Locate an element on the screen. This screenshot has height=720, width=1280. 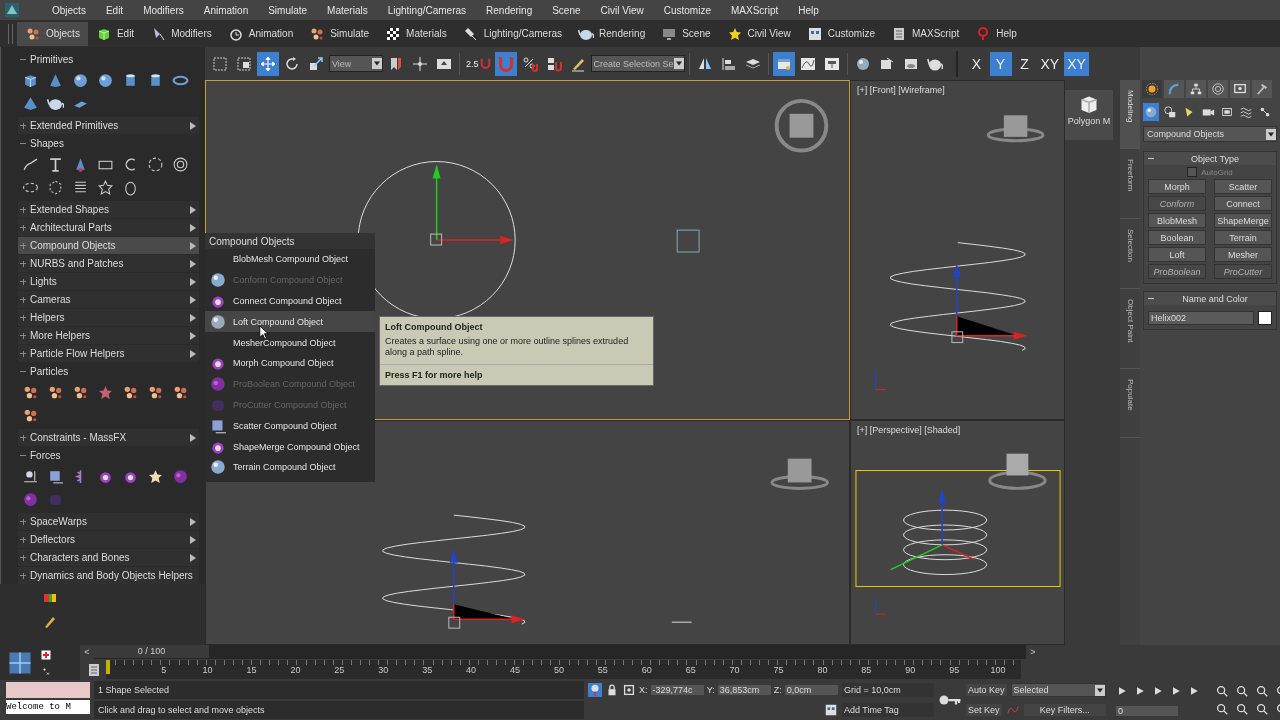
flyout-item: MesherCompound Object is located at coordinates (290, 342).